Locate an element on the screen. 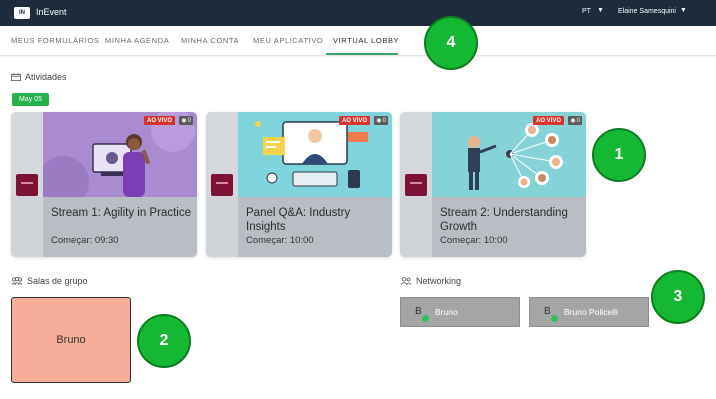 The height and width of the screenshot is (399, 716). callout-badge-2: 2 is located at coordinates (164, 341).